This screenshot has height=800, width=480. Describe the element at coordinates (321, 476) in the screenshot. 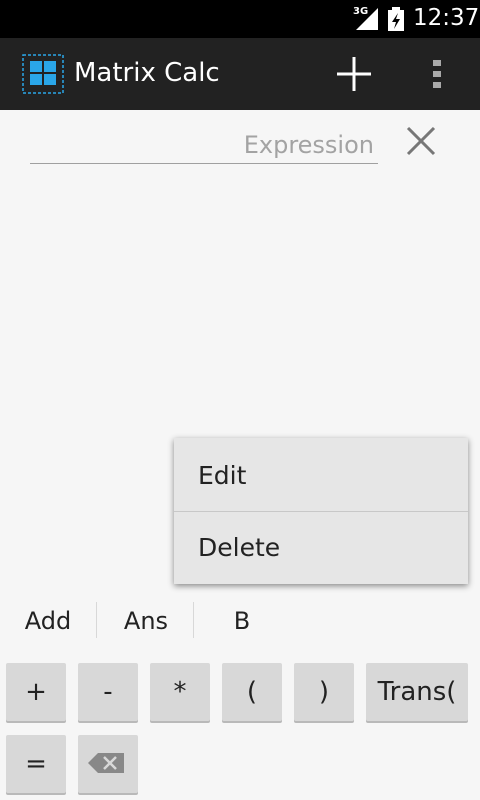

I see `menu-item-edit: Edit` at that location.